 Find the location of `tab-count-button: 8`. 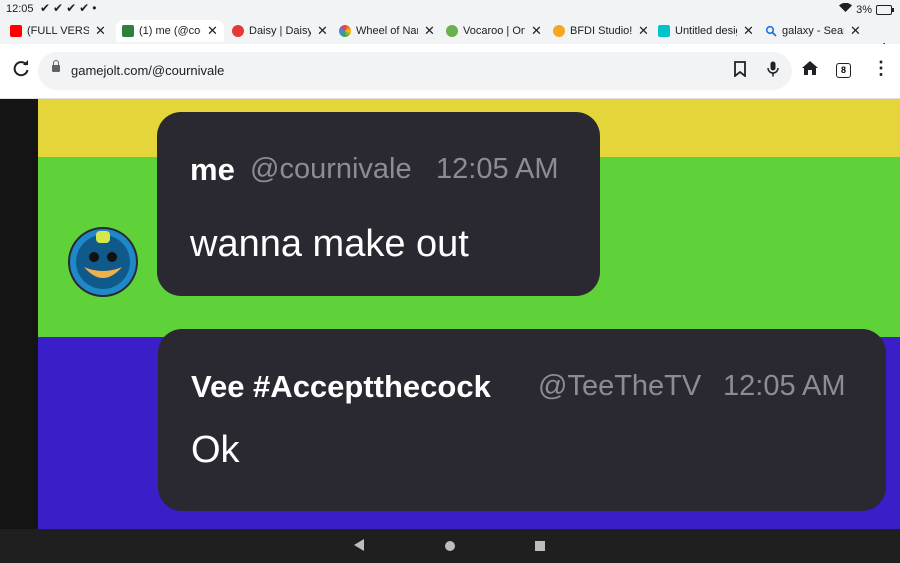

tab-count-button: 8 is located at coordinates (843, 70).